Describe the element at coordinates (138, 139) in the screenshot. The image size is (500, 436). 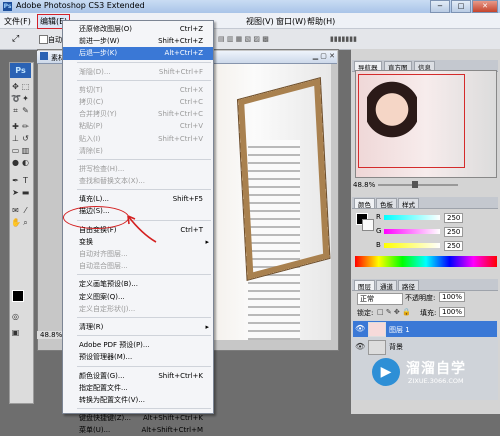
I see `edit-menu-item: 贴入(I) Shift+Ctrl+V` at that location.